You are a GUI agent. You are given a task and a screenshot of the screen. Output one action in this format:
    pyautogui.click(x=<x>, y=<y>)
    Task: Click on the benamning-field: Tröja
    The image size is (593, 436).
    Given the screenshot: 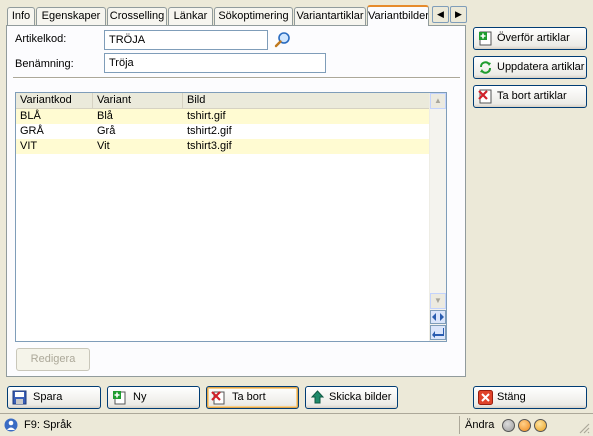 What is the action you would take?
    pyautogui.click(x=215, y=63)
    